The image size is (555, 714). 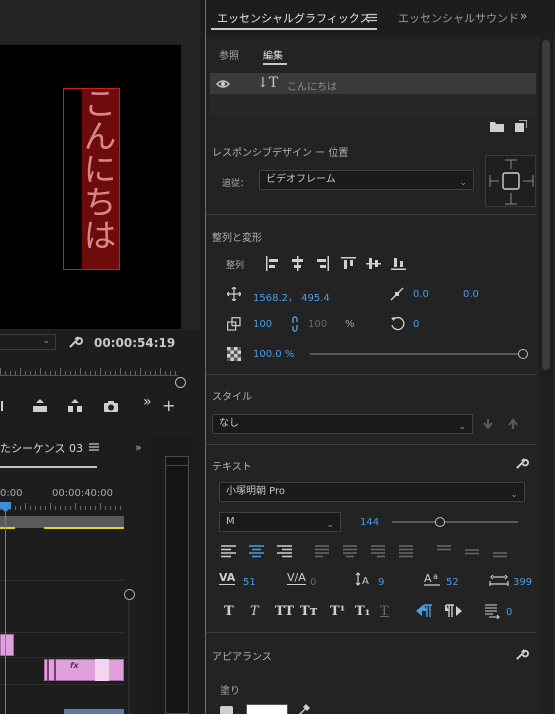 What do you see at coordinates (48, 467) in the screenshot?
I see `active-tab-underline` at bounding box center [48, 467].